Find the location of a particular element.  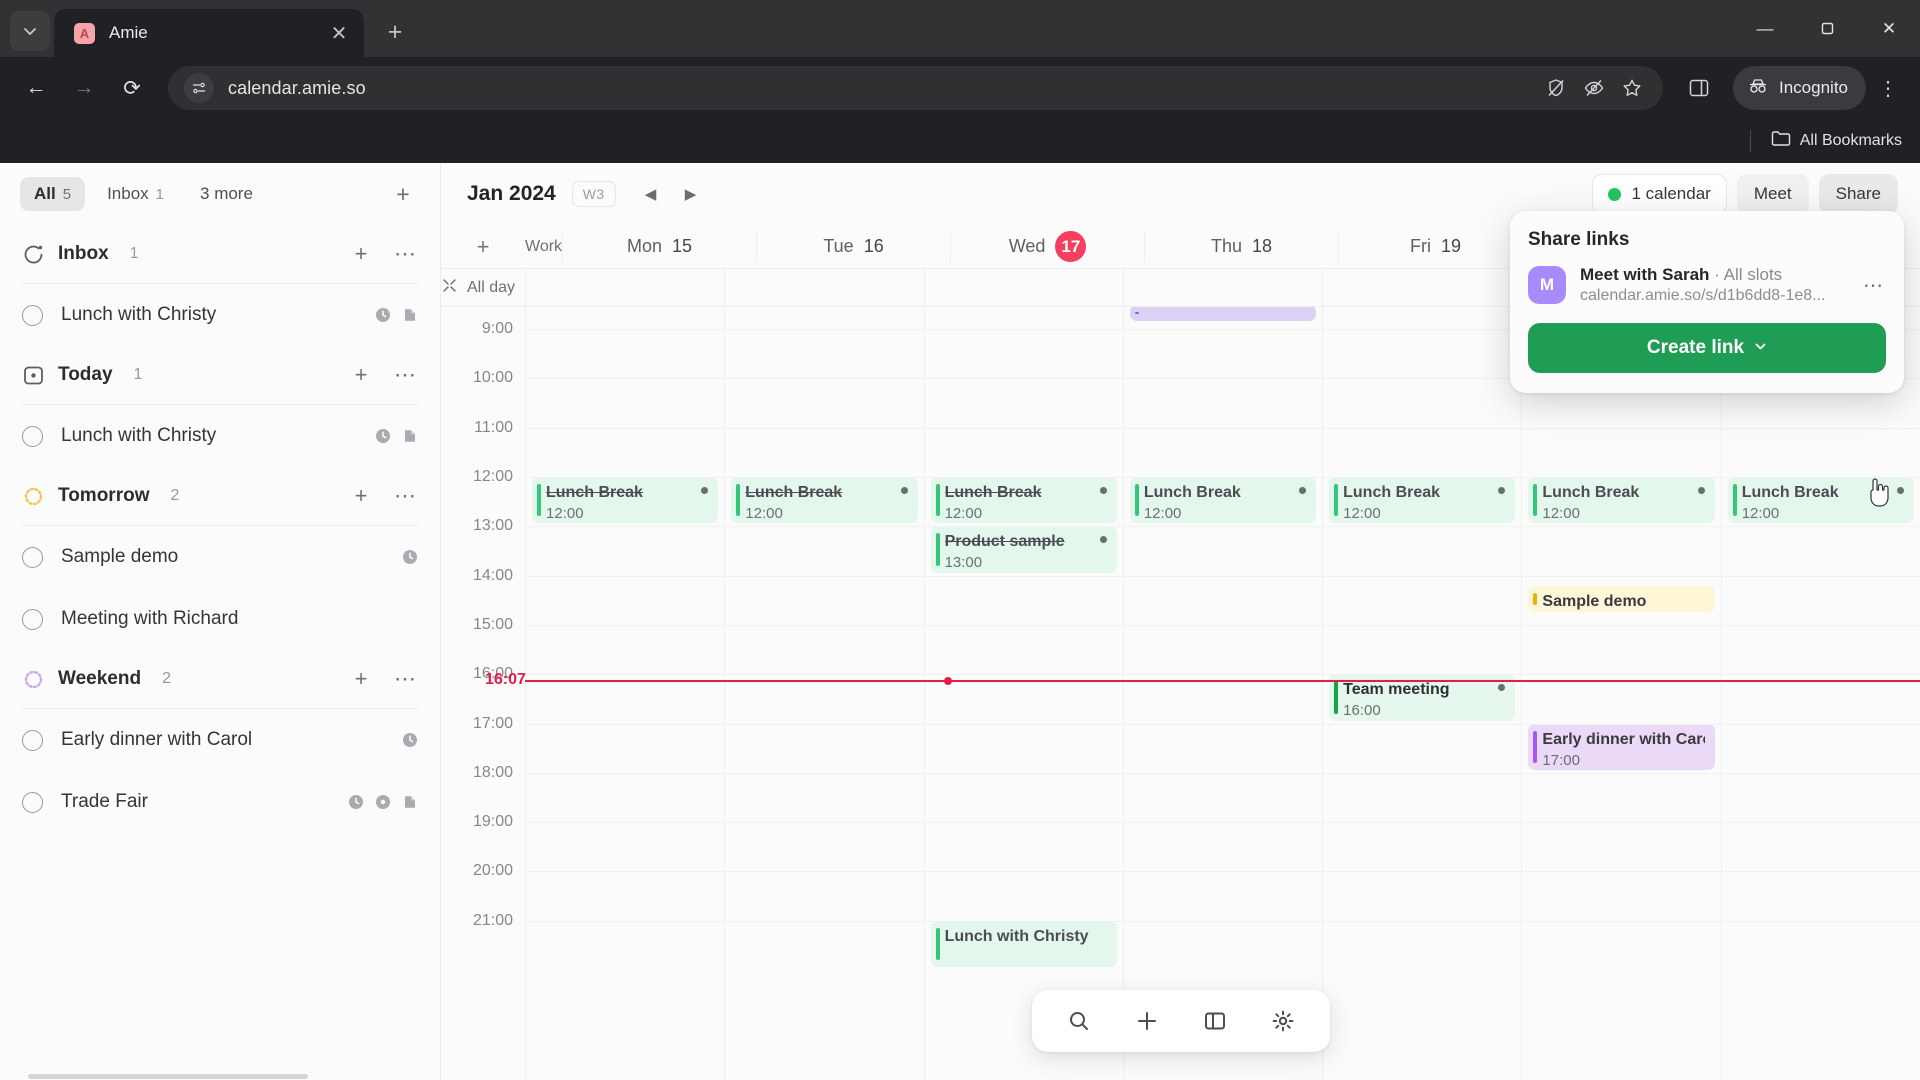

day-header-tue: Tue 16 is located at coordinates (853, 246).